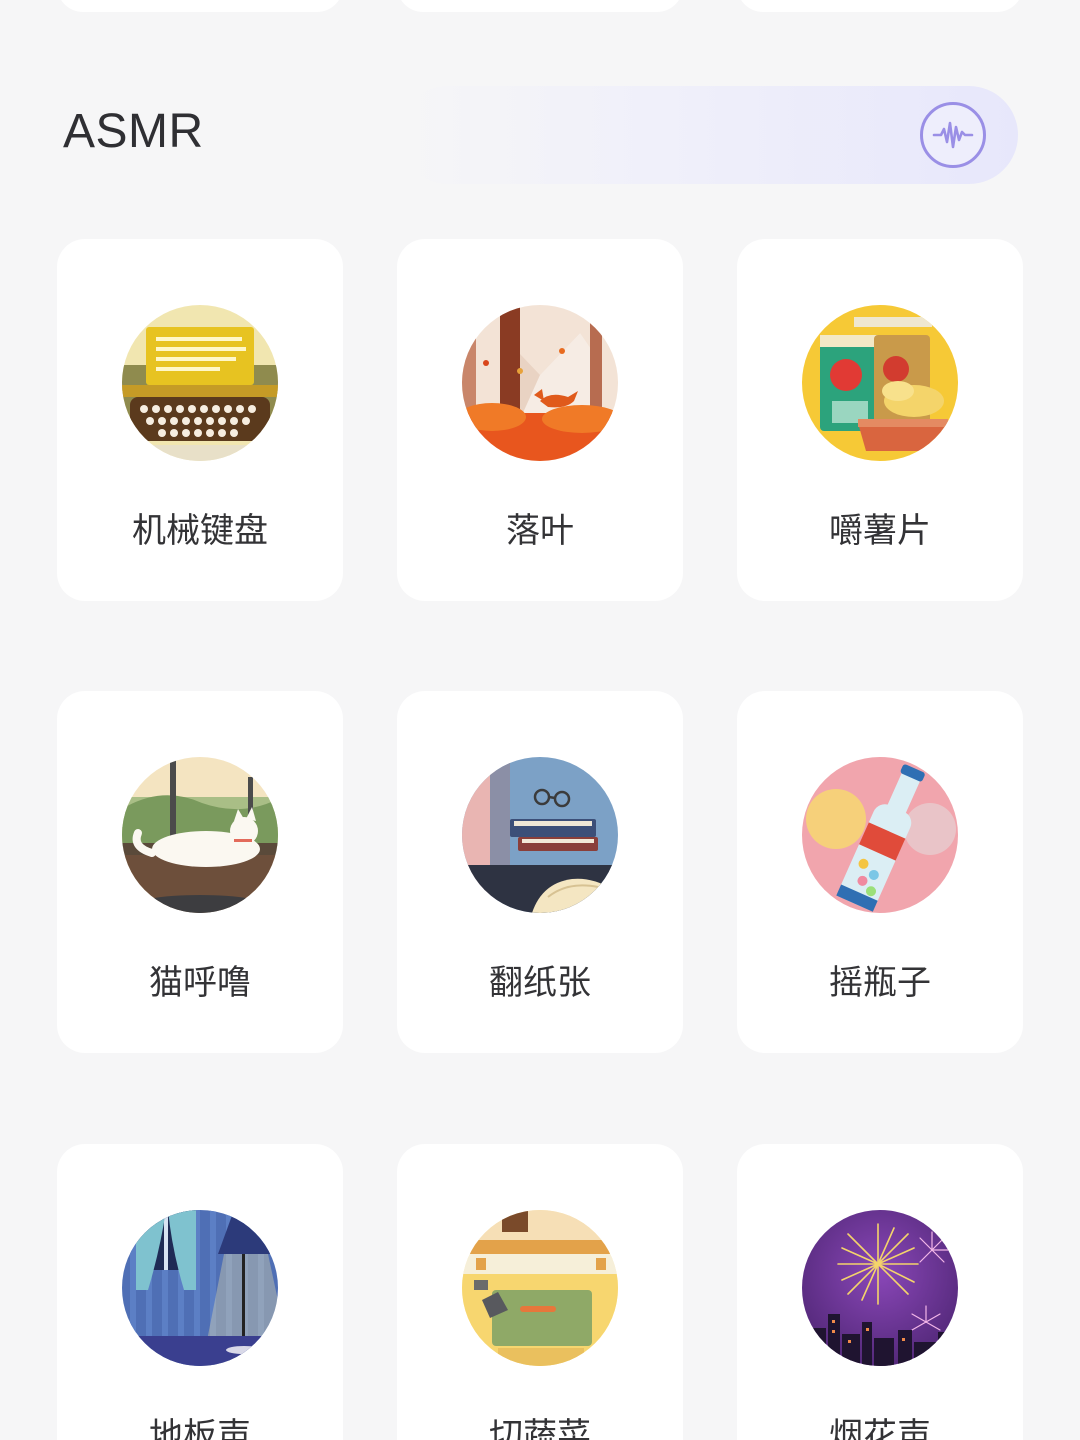 The image size is (1080, 1440). Describe the element at coordinates (540, 1428) in the screenshot. I see `sound-card-label: 切蔬菜` at that location.